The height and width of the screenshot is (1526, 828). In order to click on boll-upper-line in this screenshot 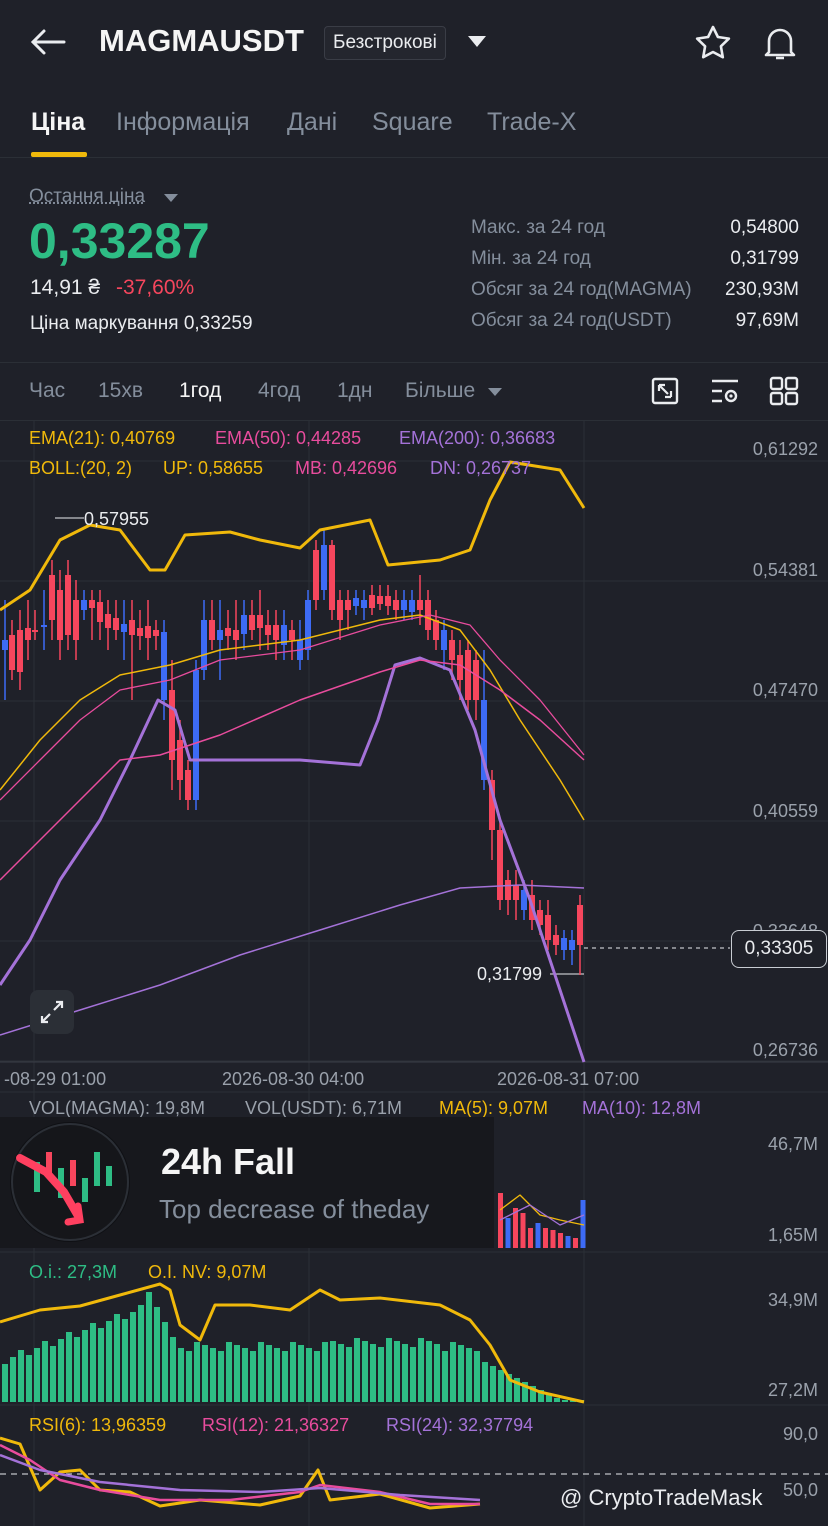, I will do `click(293, 536)`.